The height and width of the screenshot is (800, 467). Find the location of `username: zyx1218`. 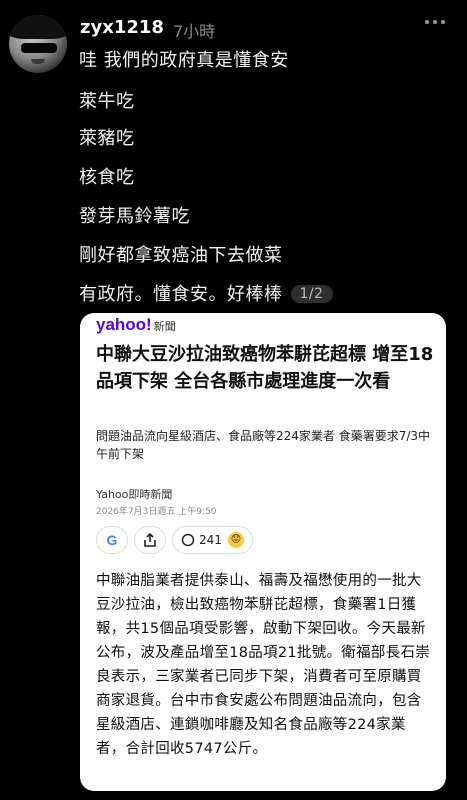

username: zyx1218 is located at coordinates (122, 27).